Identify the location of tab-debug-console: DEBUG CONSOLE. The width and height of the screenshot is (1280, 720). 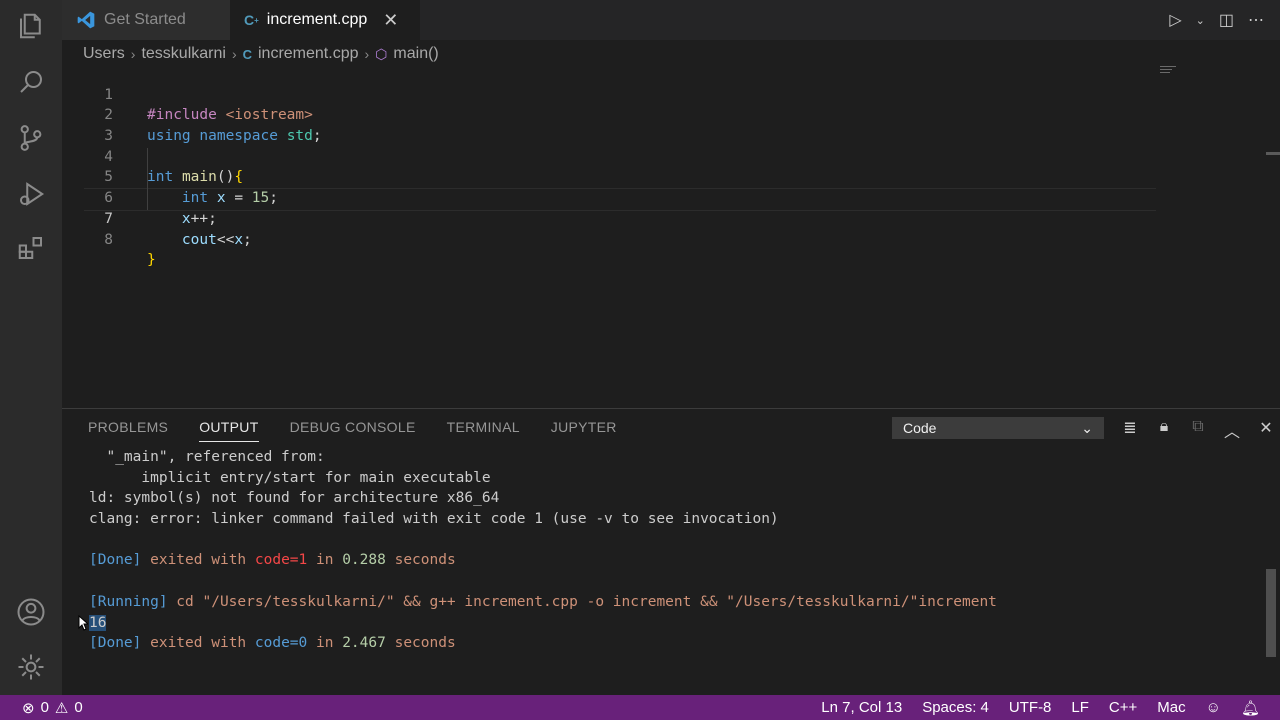
(353, 430).